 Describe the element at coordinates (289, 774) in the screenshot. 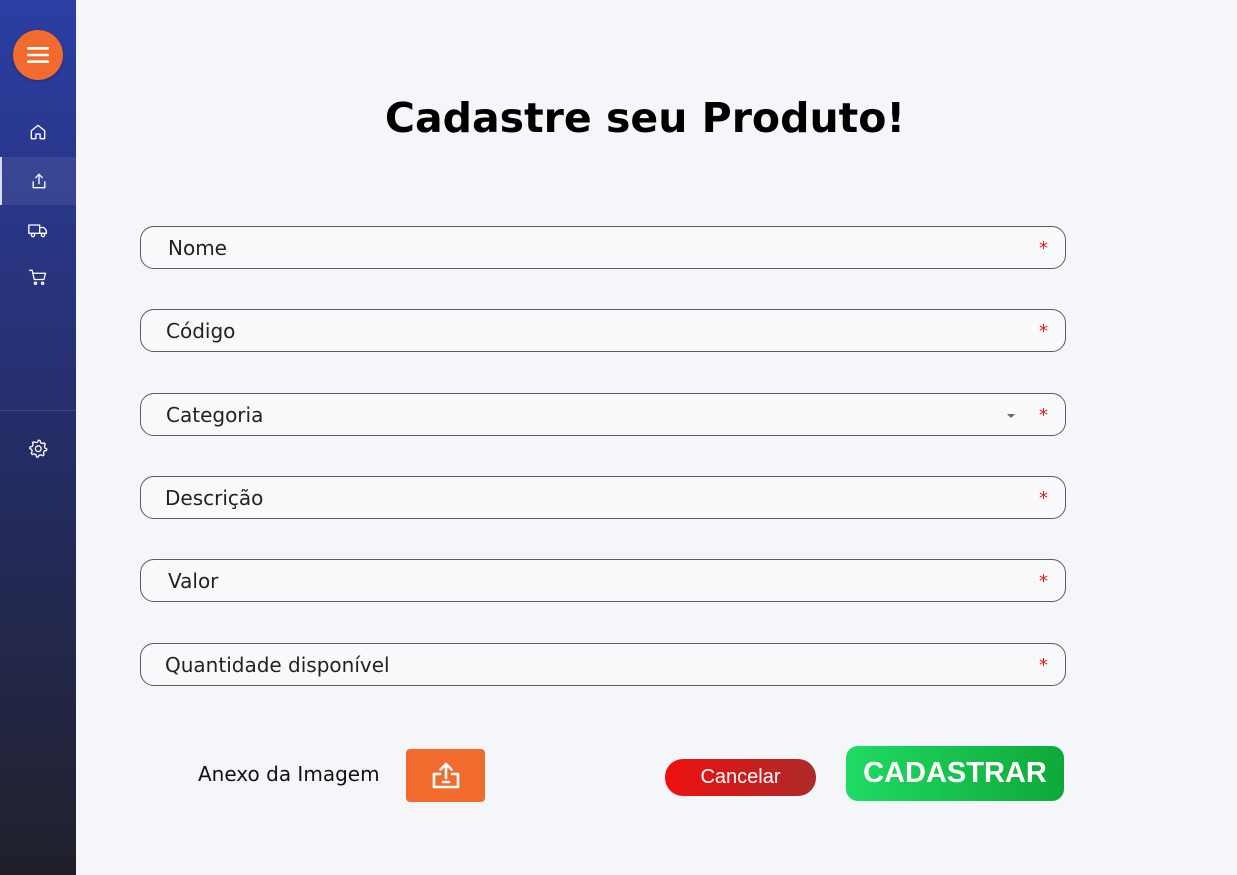

I see `image-attachment-label: Anexo da Imagem` at that location.